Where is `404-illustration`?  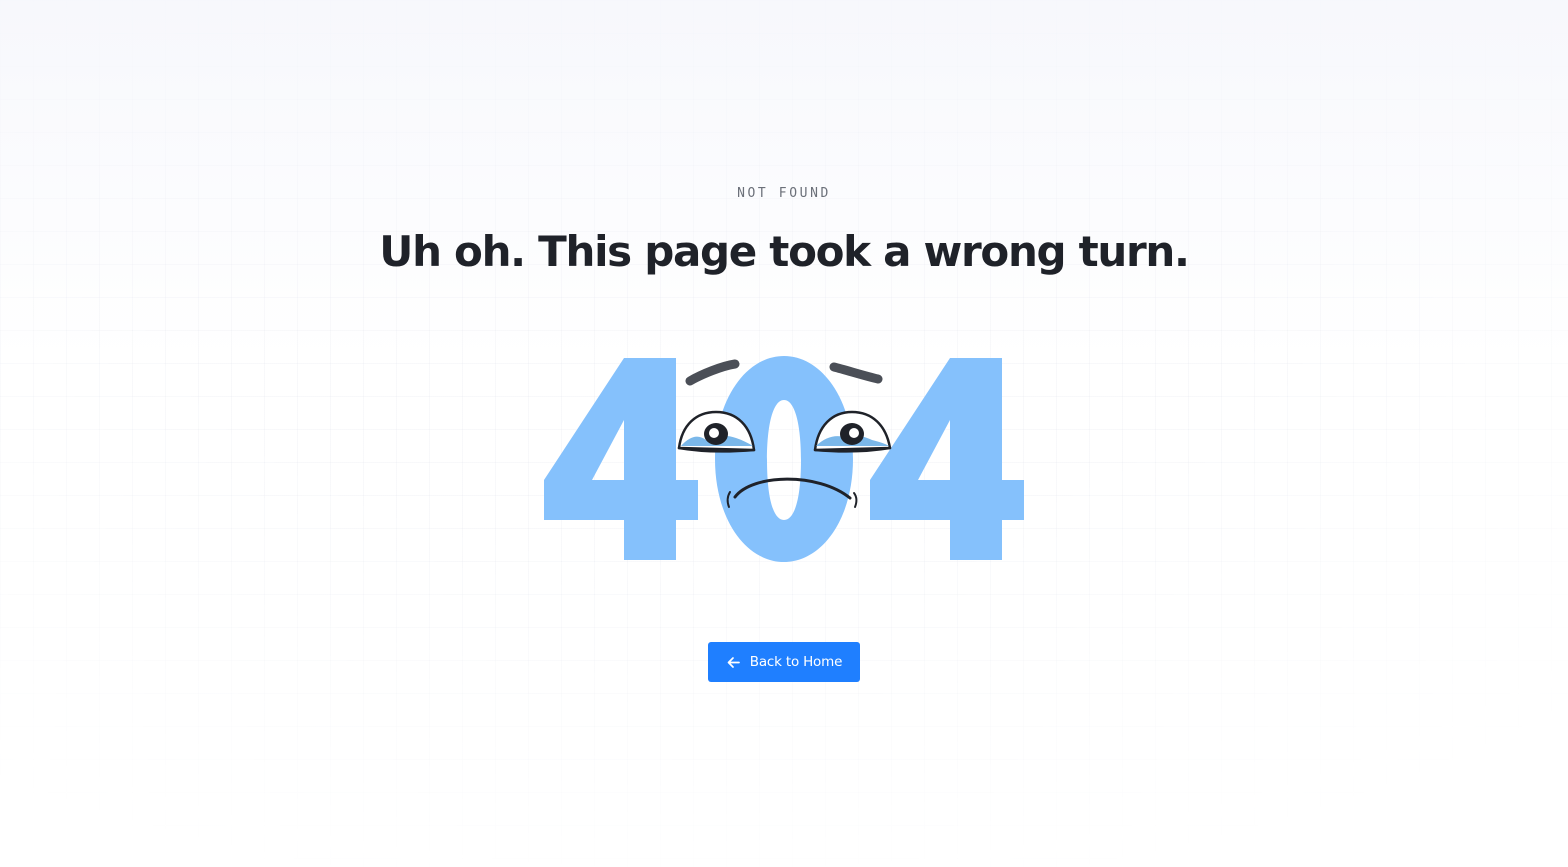
404-illustration is located at coordinates (784, 459).